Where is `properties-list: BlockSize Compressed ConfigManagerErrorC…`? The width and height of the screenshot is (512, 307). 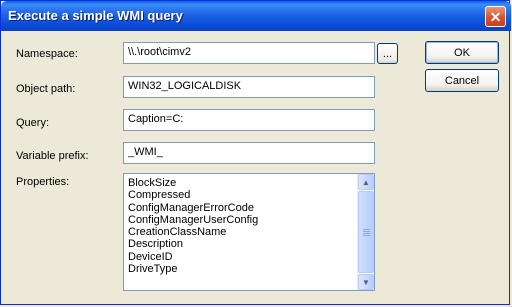
properties-list: BlockSize Compressed ConfigManagerErrorC… is located at coordinates (242, 226).